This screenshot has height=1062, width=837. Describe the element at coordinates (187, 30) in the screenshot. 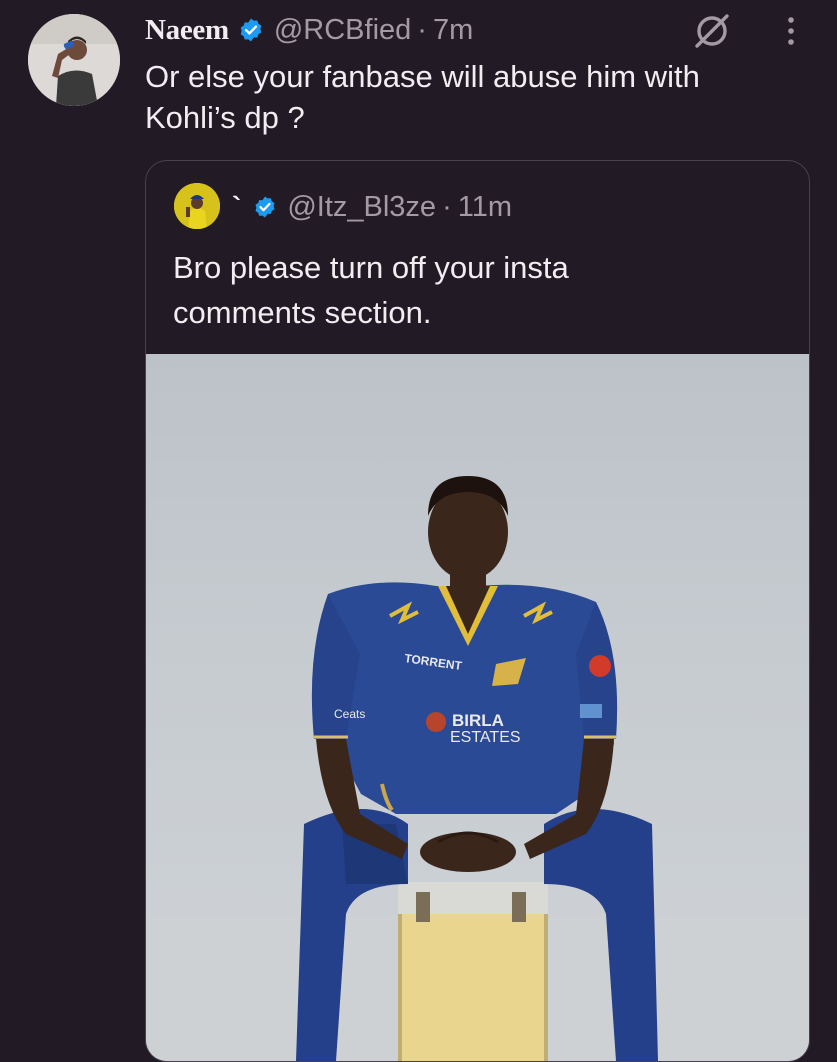

I see `author-name: Naeem` at that location.